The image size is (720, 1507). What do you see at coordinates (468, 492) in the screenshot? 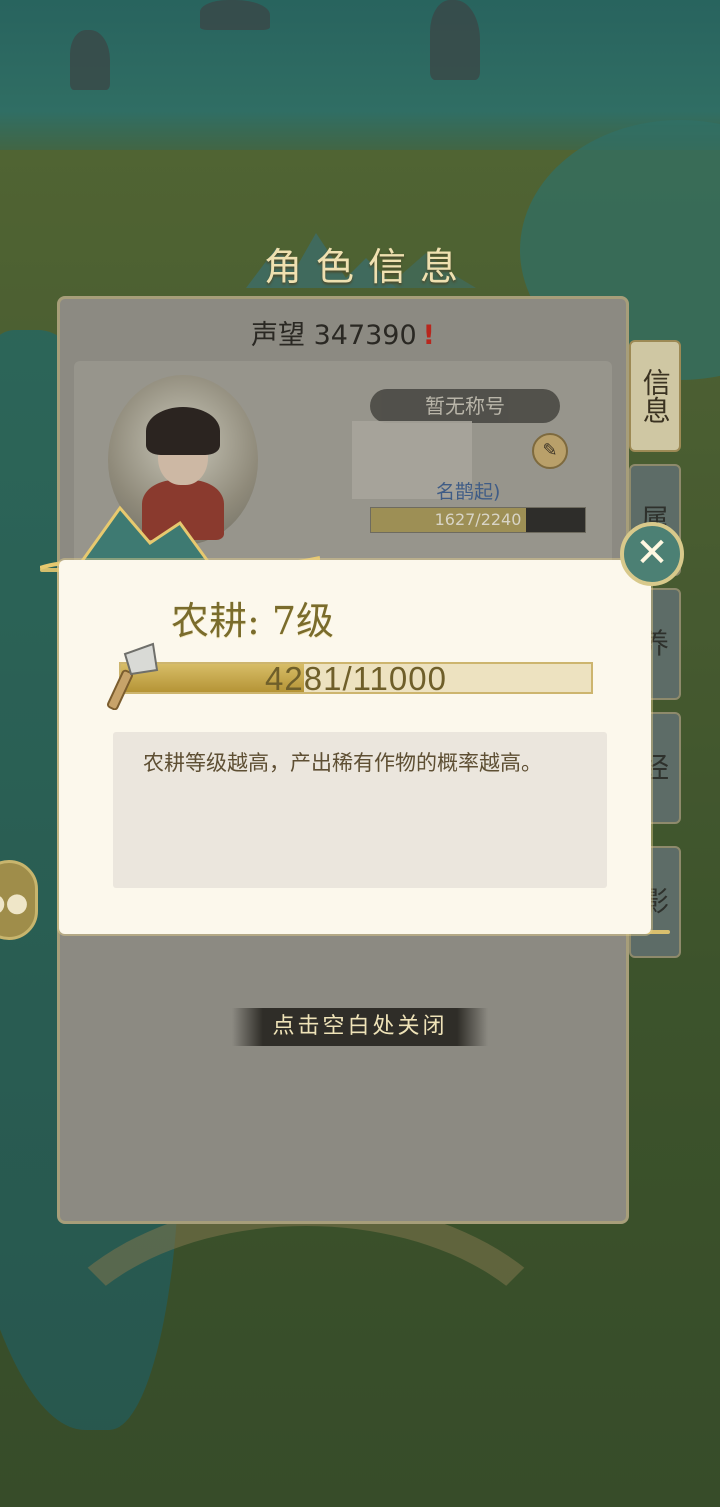
I see `player-subname: 名鹊起)` at bounding box center [468, 492].